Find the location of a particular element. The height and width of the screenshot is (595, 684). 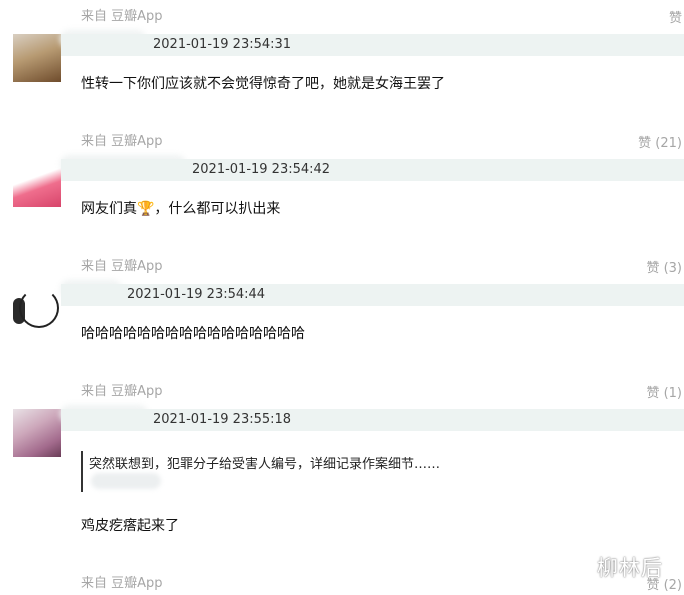

comment-text: 网友们真🏆，什么都可以扒出来 is located at coordinates (181, 209).